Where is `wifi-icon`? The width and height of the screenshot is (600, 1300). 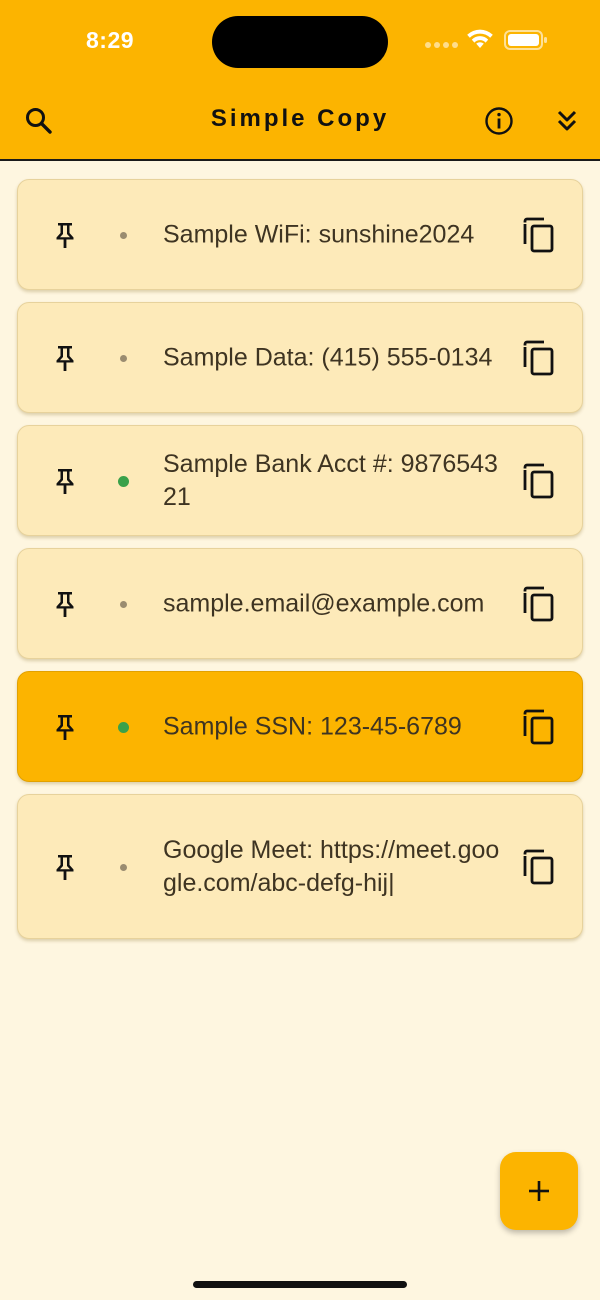
wifi-icon is located at coordinates (480, 38).